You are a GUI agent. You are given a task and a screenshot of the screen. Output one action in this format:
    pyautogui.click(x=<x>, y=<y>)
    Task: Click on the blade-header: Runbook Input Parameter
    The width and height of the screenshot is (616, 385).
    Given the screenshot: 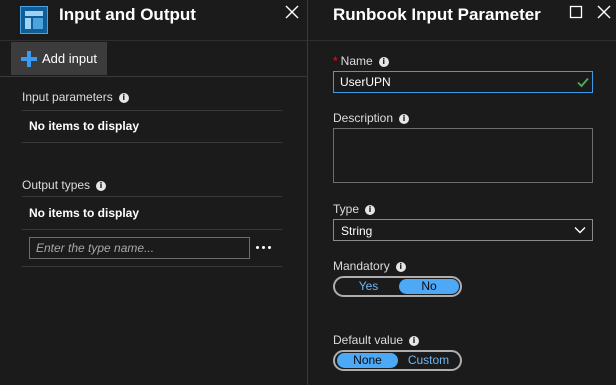 What is the action you would take?
    pyautogui.click(x=462, y=20)
    